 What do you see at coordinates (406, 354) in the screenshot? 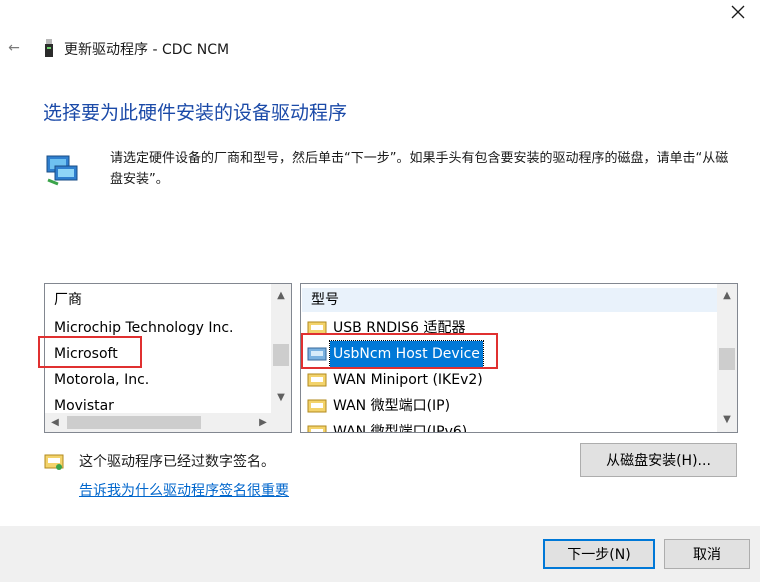
I see `model-item-label: UsbNcm Host Device` at bounding box center [406, 354].